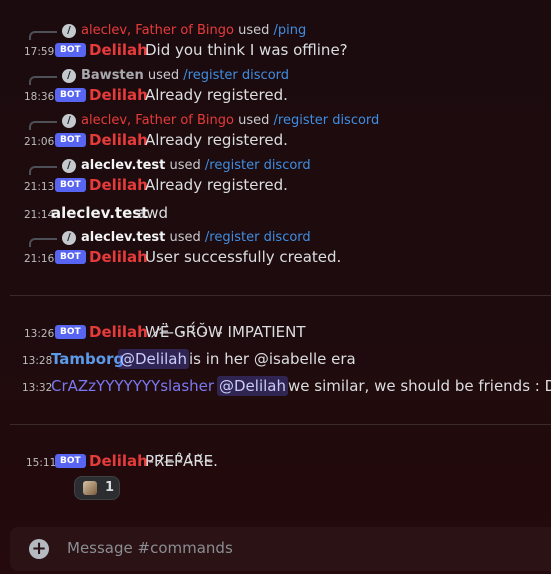 Image resolution: width=551 pixels, height=574 pixels. Describe the element at coordinates (39, 215) in the screenshot. I see `message-timestamp: 21:14` at that location.